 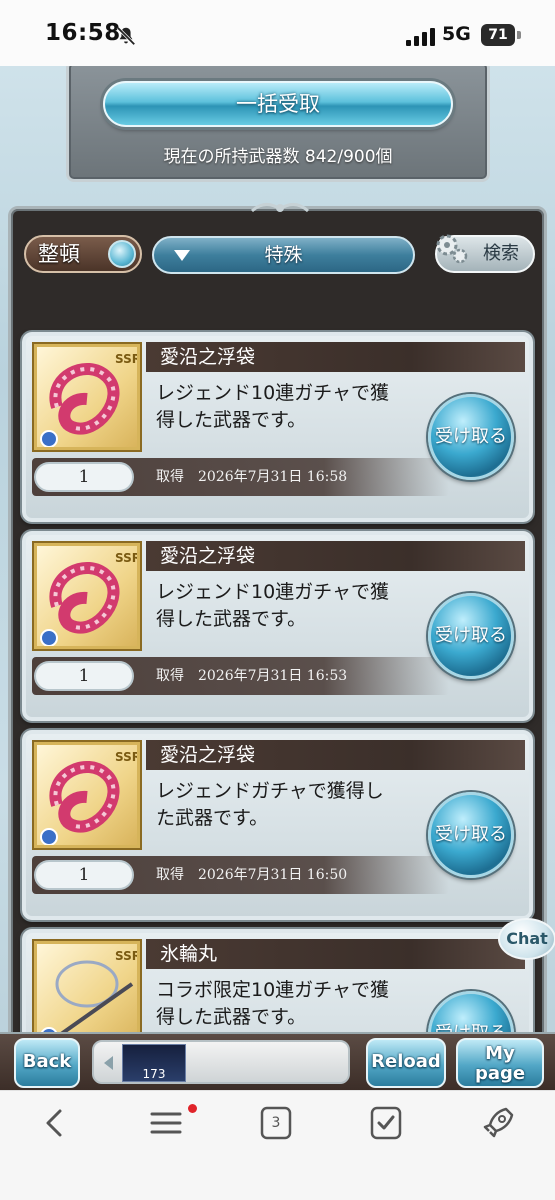 What do you see at coordinates (278, 157) in the screenshot?
I see `weapon-count: 現在の所持武器数 842/900個` at bounding box center [278, 157].